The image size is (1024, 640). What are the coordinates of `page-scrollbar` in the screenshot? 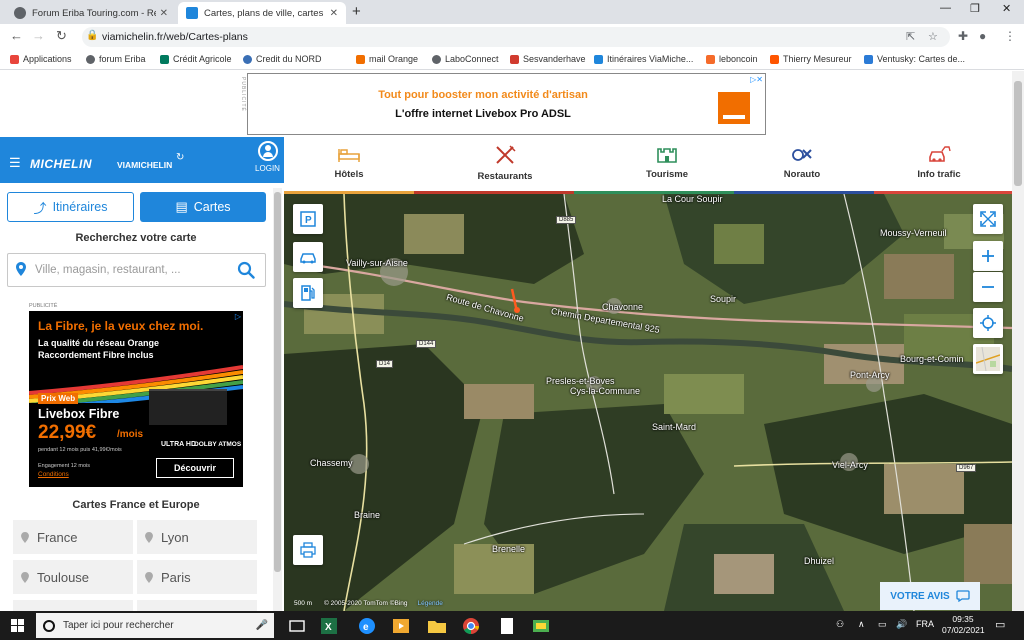 It's located at (1018, 341).